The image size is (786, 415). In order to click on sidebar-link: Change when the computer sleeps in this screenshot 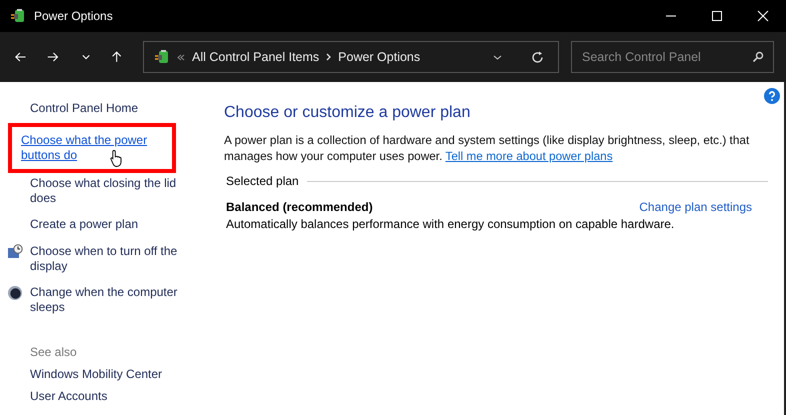, I will do `click(110, 300)`.